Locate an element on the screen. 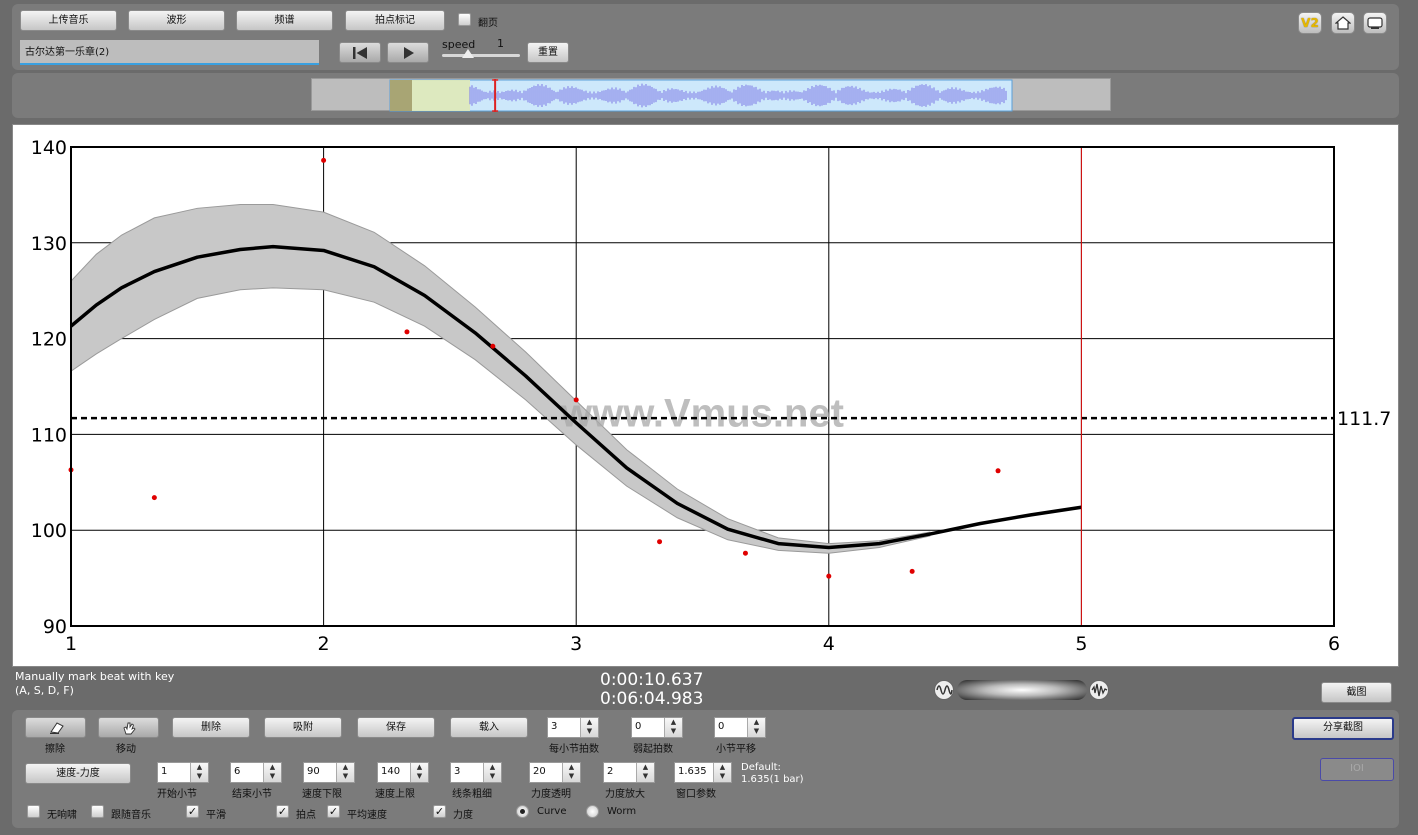  dynamics-checkbox: ✓ is located at coordinates (439, 811).